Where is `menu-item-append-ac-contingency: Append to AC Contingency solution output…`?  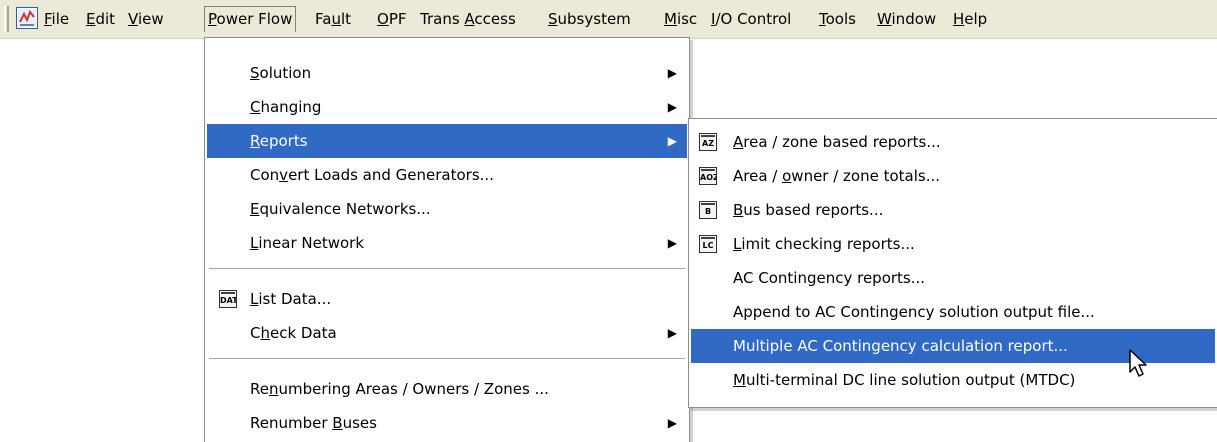
menu-item-append-ac-contingency: Append to AC Contingency solution output… is located at coordinates (953, 312).